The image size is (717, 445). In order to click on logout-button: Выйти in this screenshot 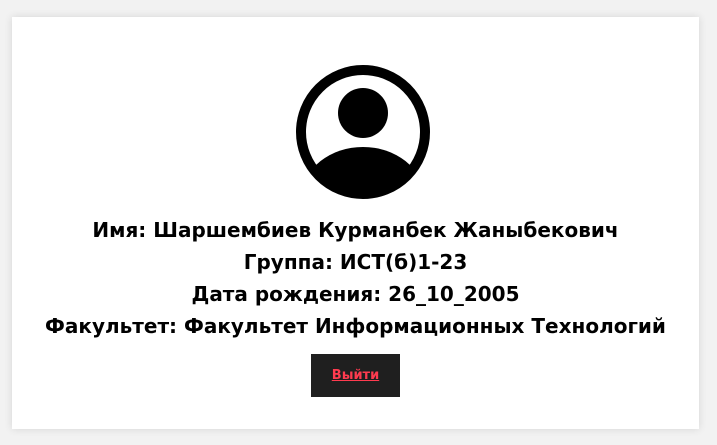, I will do `click(355, 375)`.